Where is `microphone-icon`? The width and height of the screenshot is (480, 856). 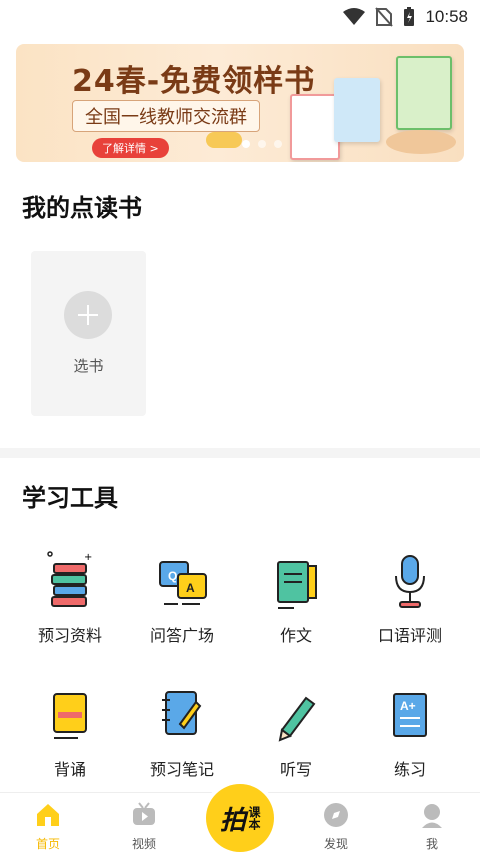
microphone-icon is located at coordinates (410, 581).